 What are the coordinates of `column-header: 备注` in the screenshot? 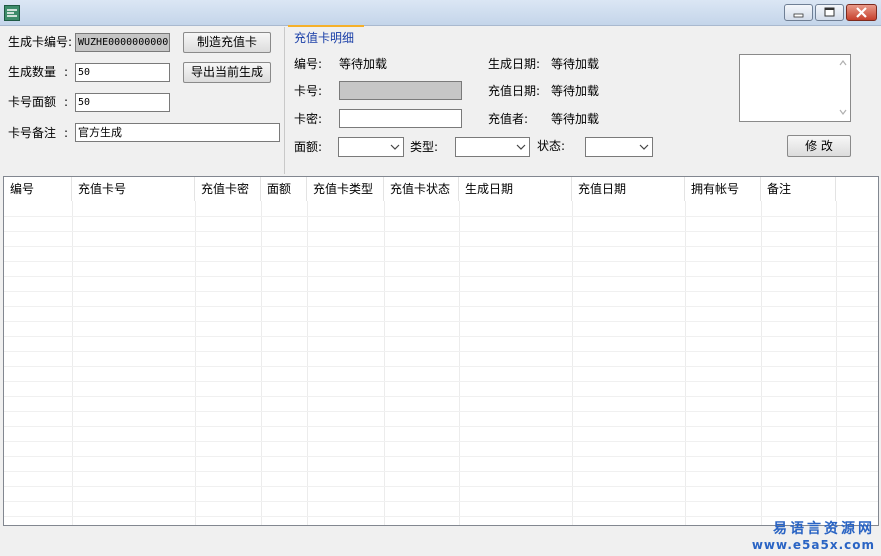 It's located at (798, 189).